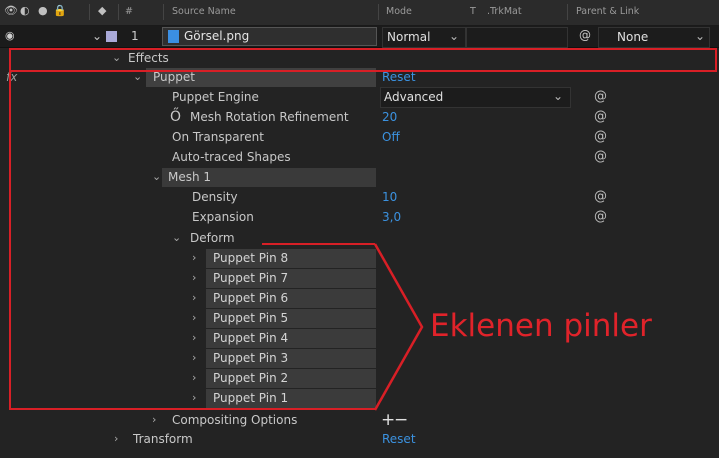 The image size is (719, 458). What do you see at coordinates (10, 35) in the screenshot?
I see `eye-icon: ◉` at bounding box center [10, 35].